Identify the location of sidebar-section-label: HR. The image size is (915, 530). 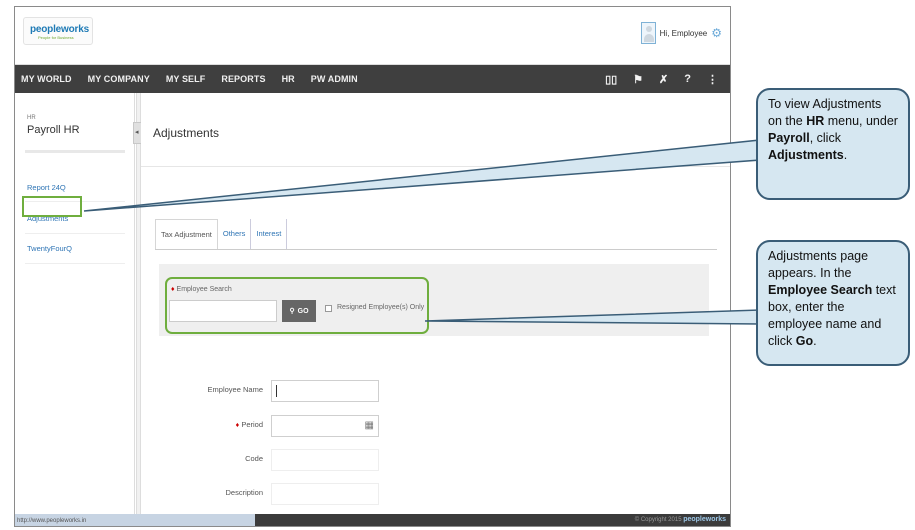
(31, 118).